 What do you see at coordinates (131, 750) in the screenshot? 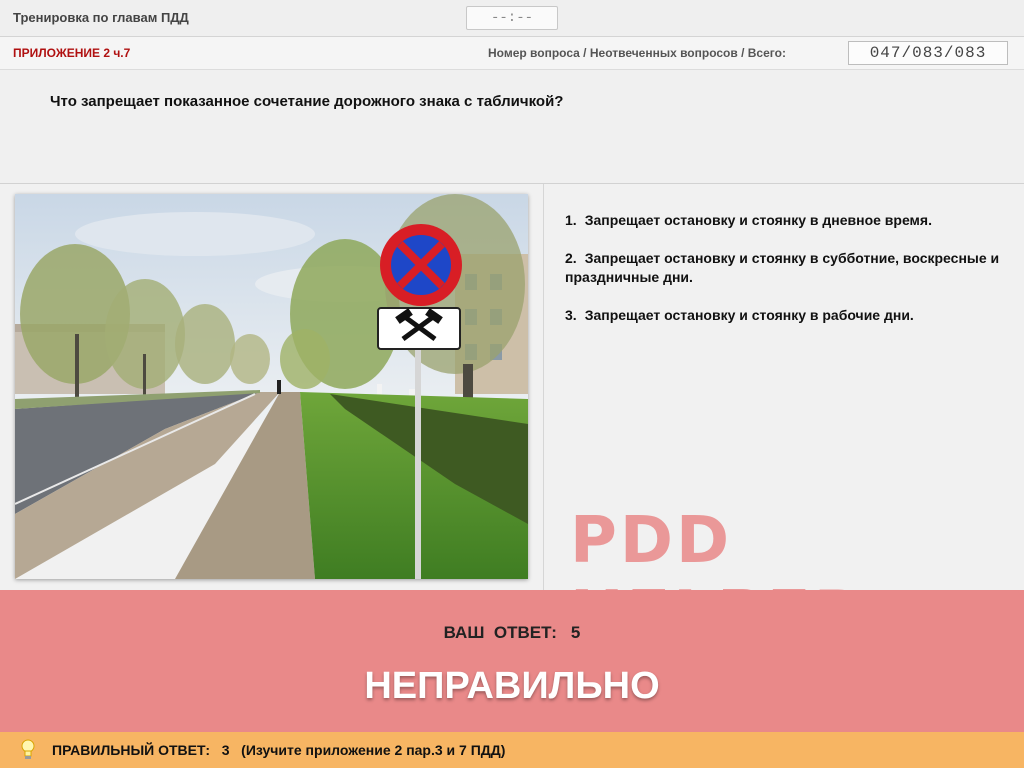
I see `correct-answer-label: ПРАВИЛЬНЫЙ ОТВЕТ:` at bounding box center [131, 750].